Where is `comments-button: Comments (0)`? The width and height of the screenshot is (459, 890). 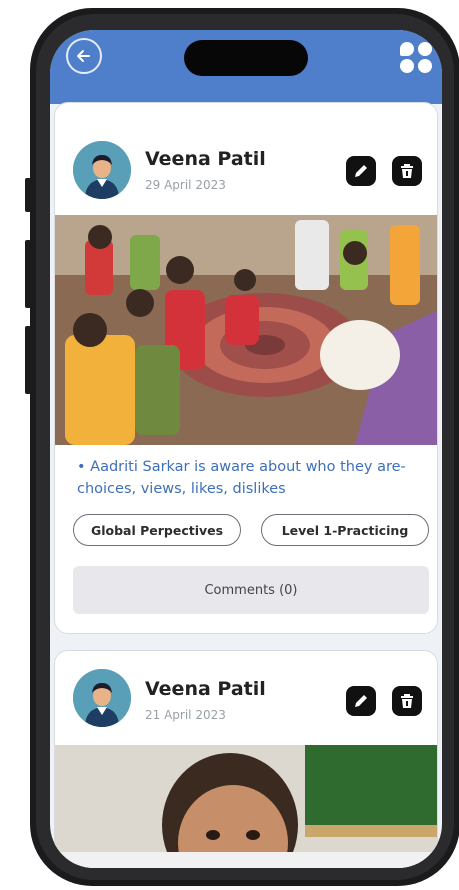 comments-button: Comments (0) is located at coordinates (251, 590).